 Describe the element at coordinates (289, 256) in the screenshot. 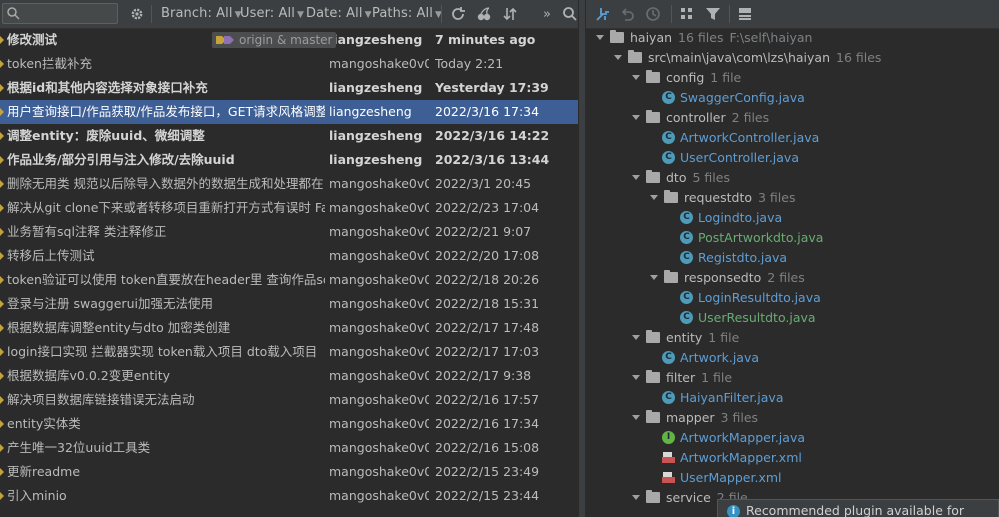

I see `commit-row: 转移后上传测试 mangoshake0v0 2022/2/20 17:08` at that location.